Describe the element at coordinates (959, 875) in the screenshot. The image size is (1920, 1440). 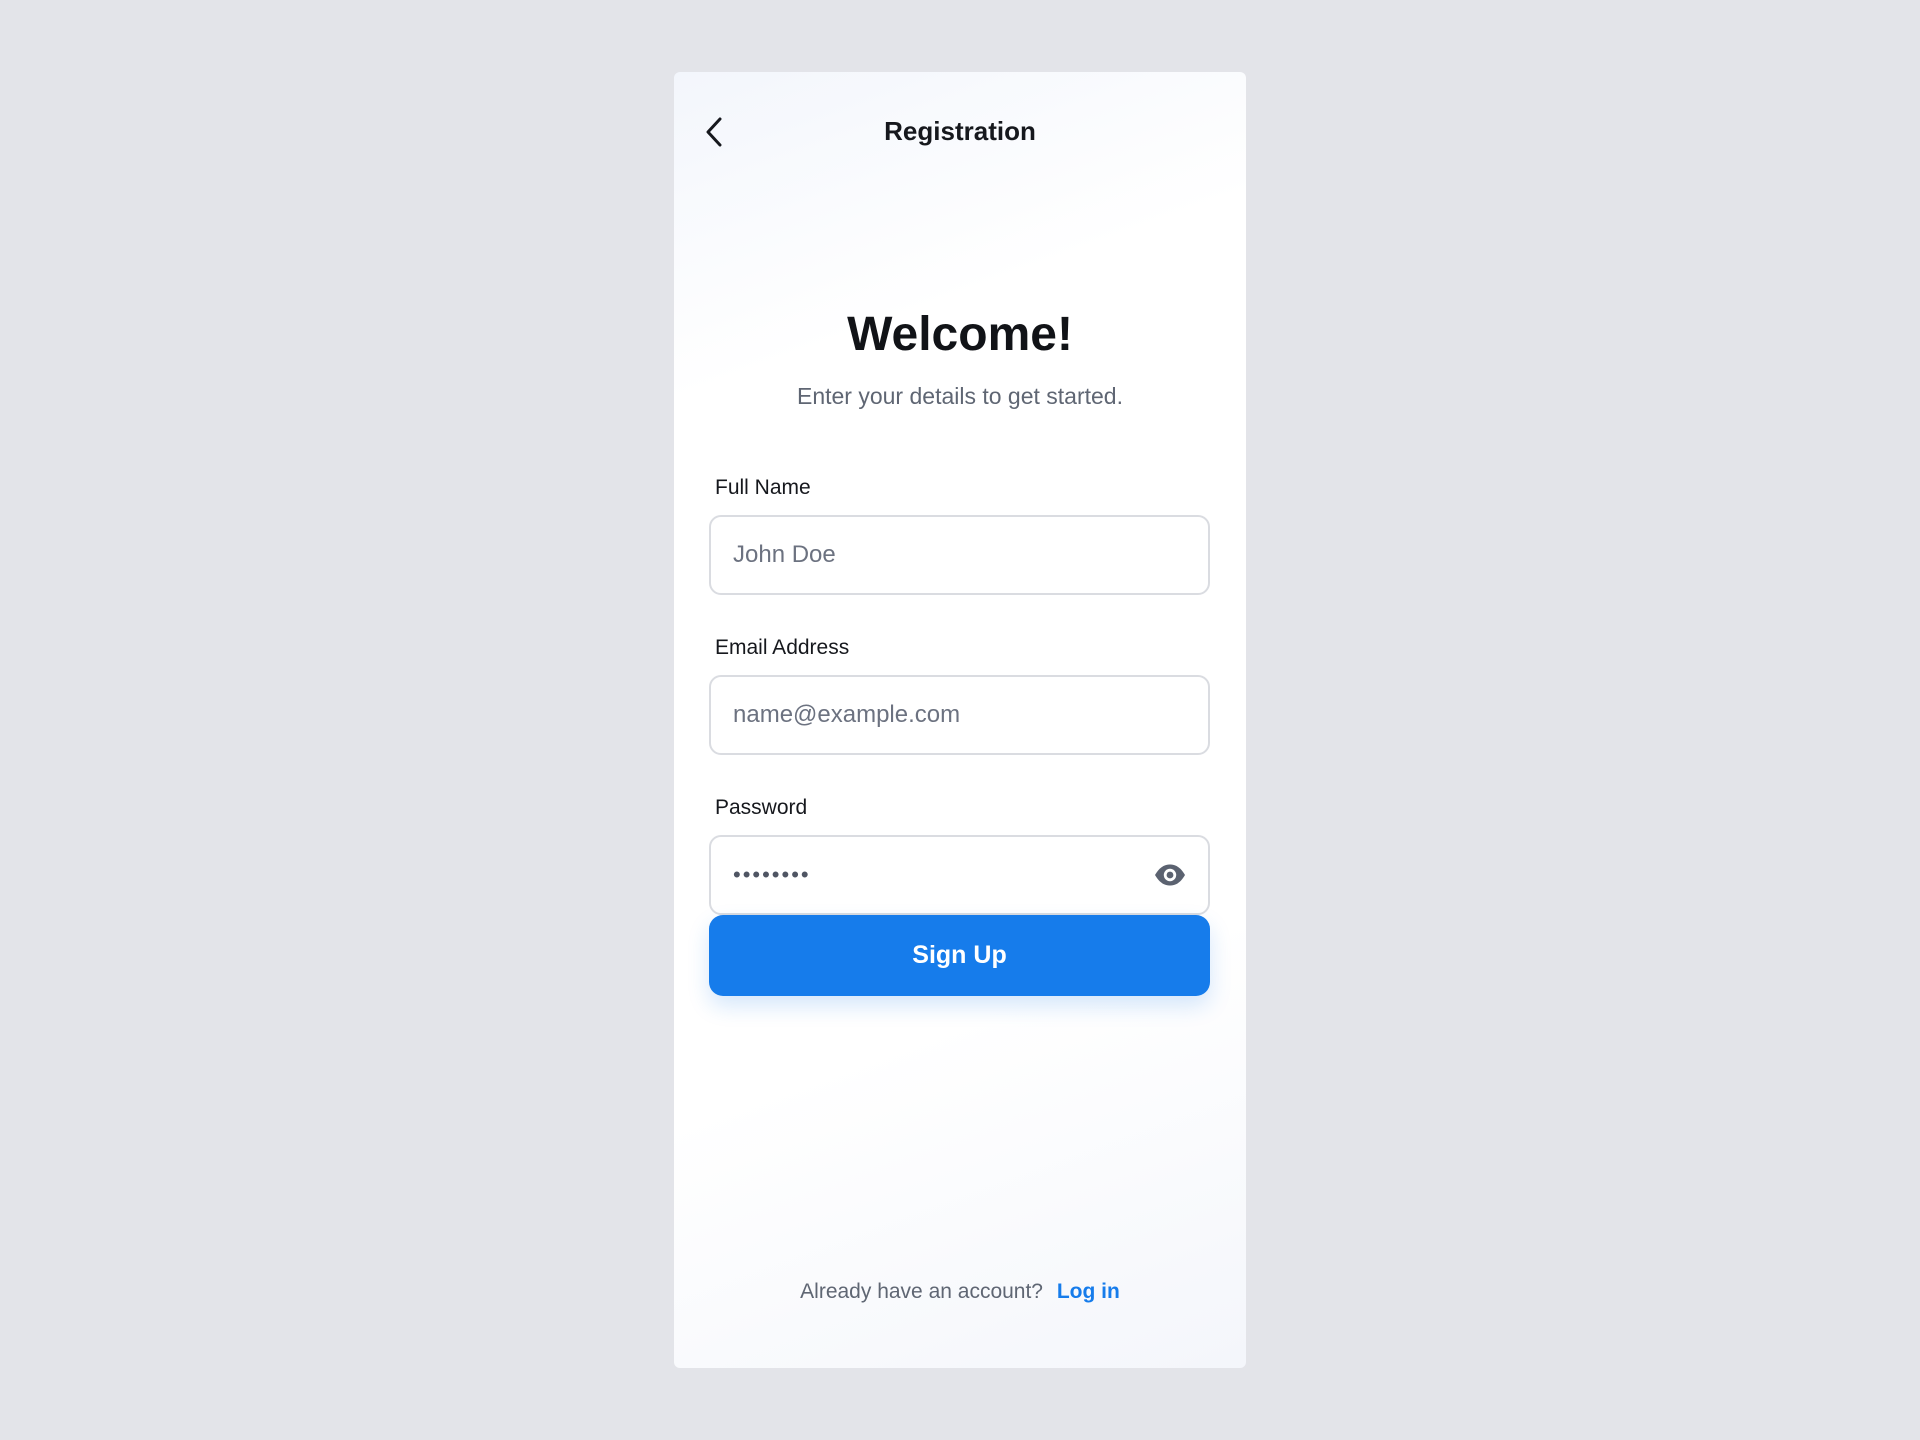
I see `password-field: ••••••••` at that location.